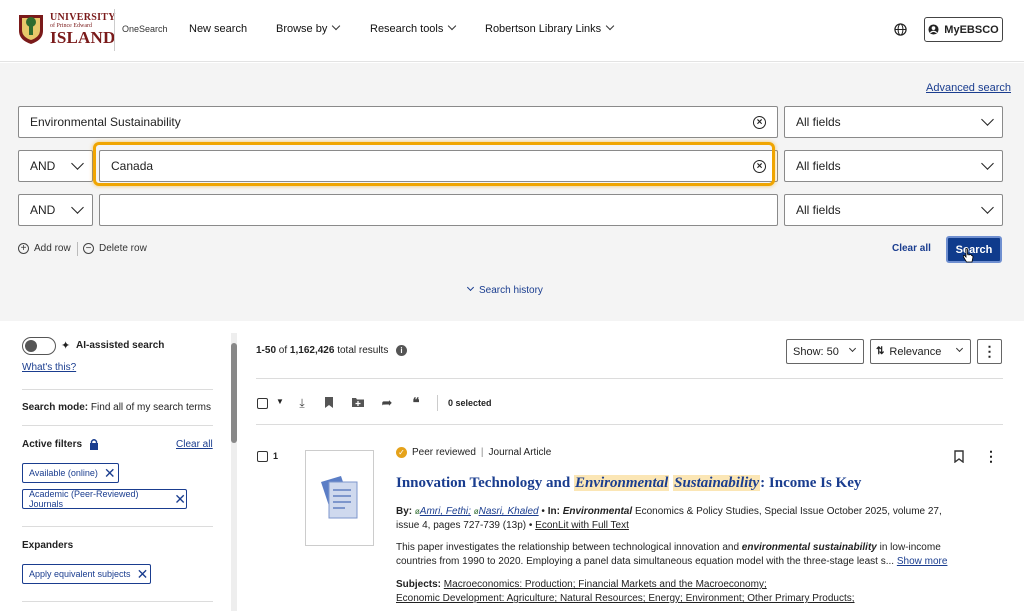  Describe the element at coordinates (83, 17) in the screenshot. I see `logo-line1: UNIVERSITY` at that location.